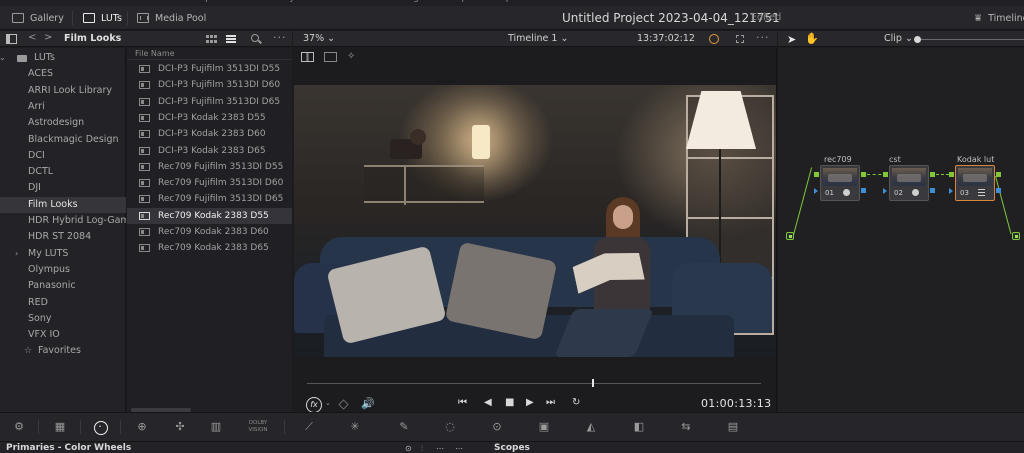 The image size is (1024, 453). Describe the element at coordinates (48, 37) in the screenshot. I see `forward-button: >` at that location.